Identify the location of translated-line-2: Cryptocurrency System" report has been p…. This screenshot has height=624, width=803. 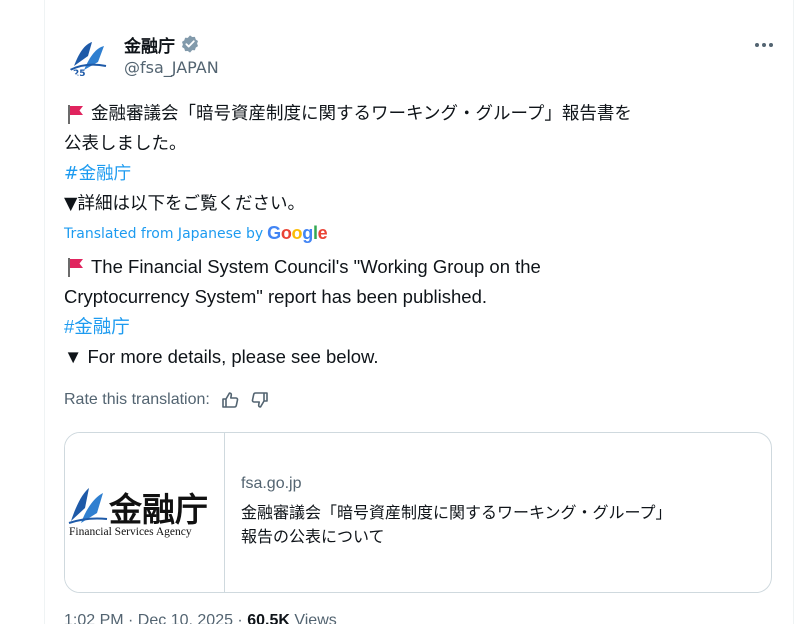
(276, 296).